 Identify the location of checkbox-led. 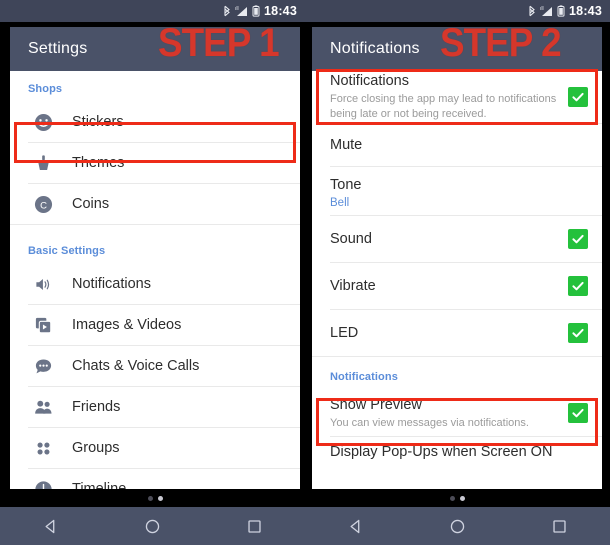
(578, 333).